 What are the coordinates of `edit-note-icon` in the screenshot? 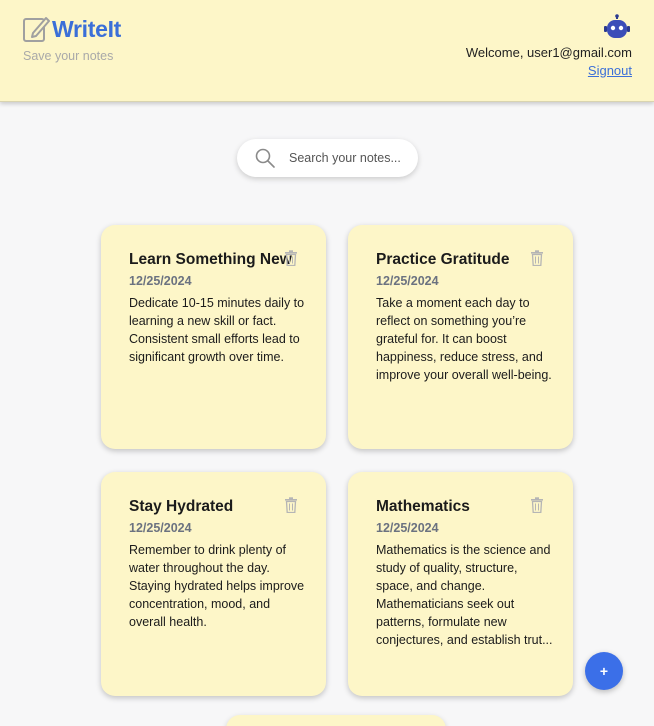 It's located at (36, 29).